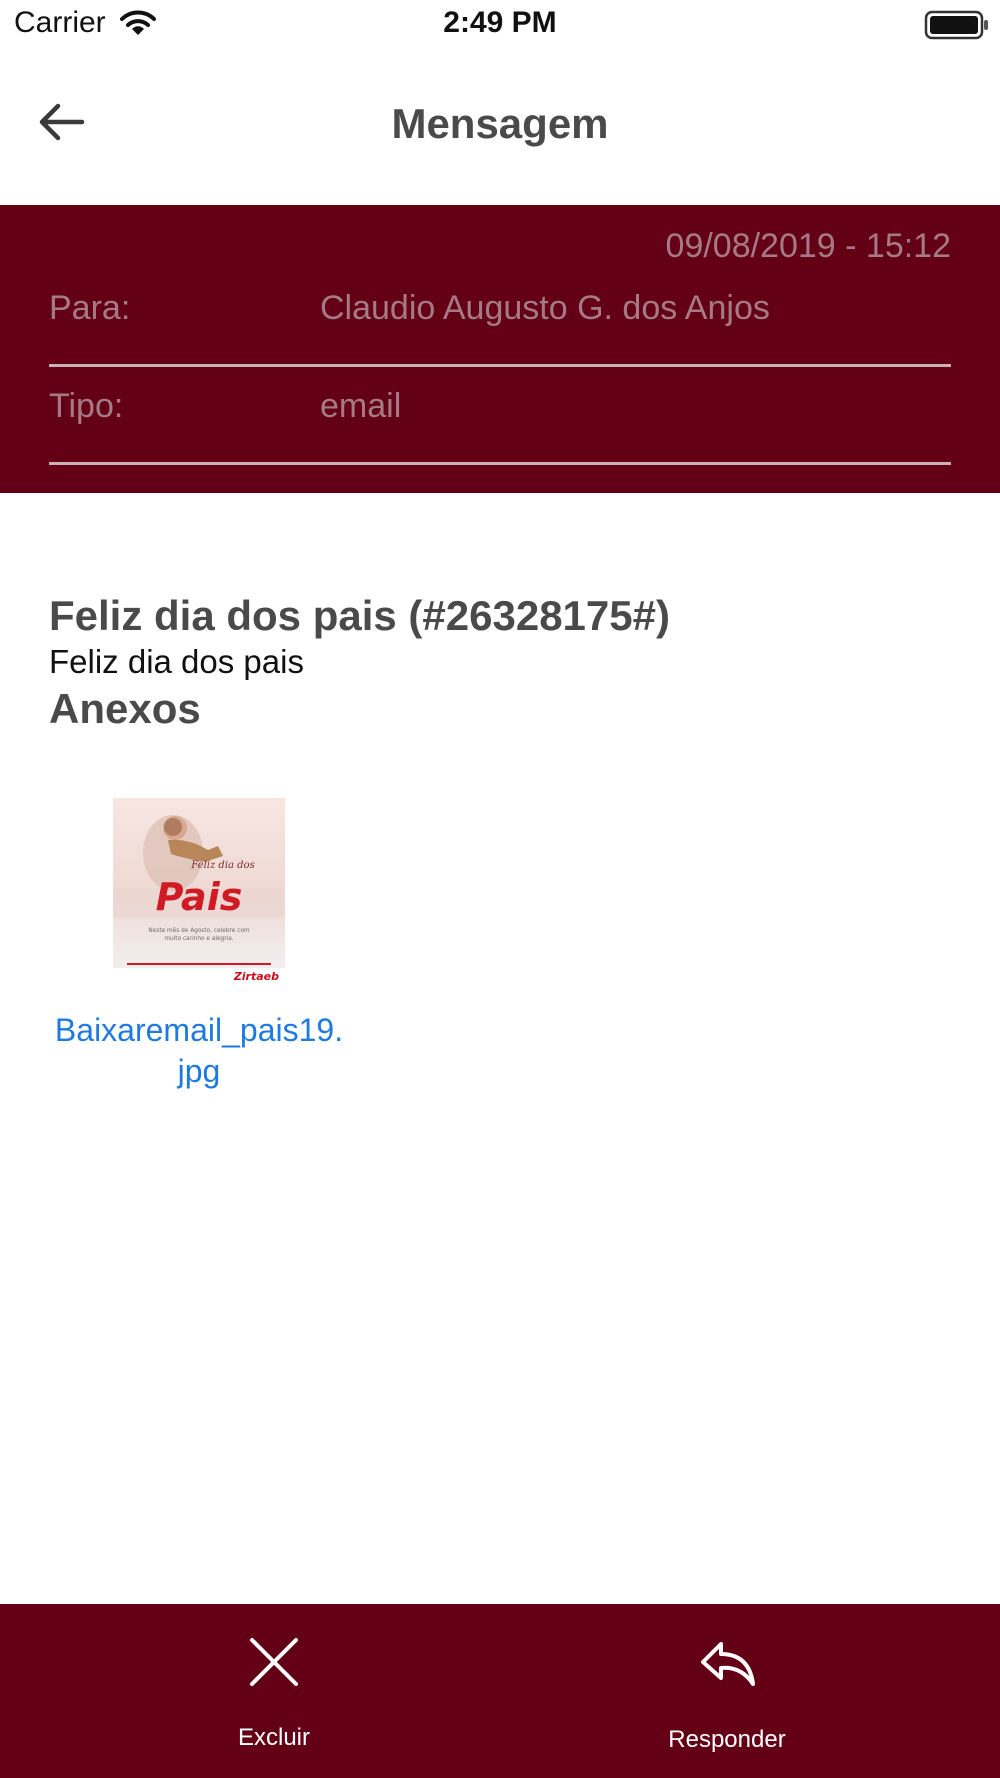  I want to click on recipient-value: Claudio Augusto G. dos Anjos, so click(545, 308).